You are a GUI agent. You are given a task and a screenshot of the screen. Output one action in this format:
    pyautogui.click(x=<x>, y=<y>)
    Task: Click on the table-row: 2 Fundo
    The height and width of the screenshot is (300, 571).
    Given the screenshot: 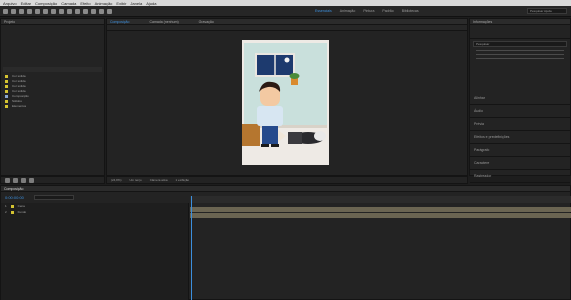 What is the action you would take?
    pyautogui.click(x=94, y=212)
    